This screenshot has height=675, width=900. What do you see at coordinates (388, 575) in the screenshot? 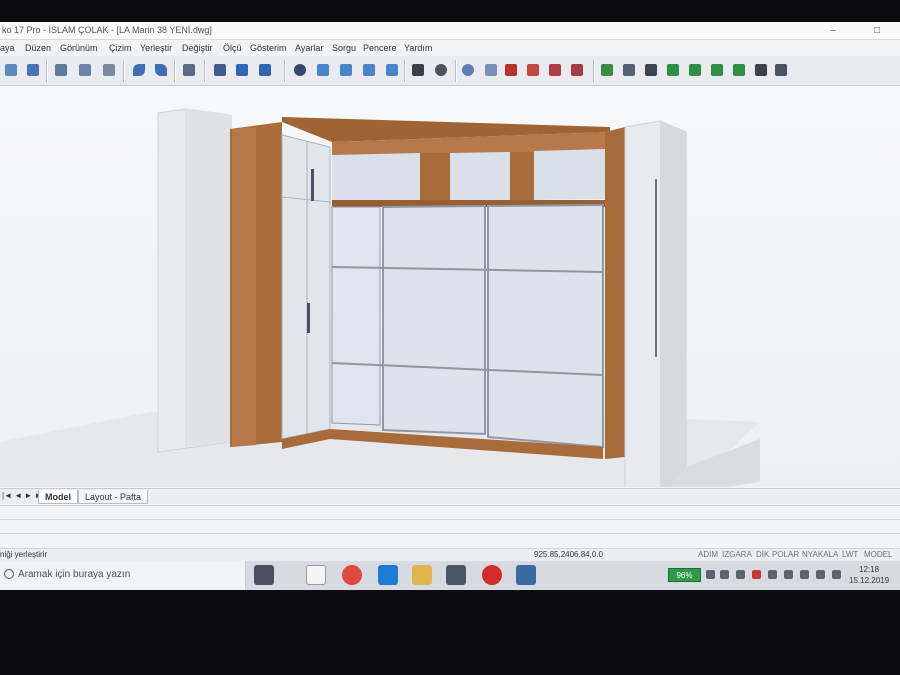
I see `edge-icon` at bounding box center [388, 575].